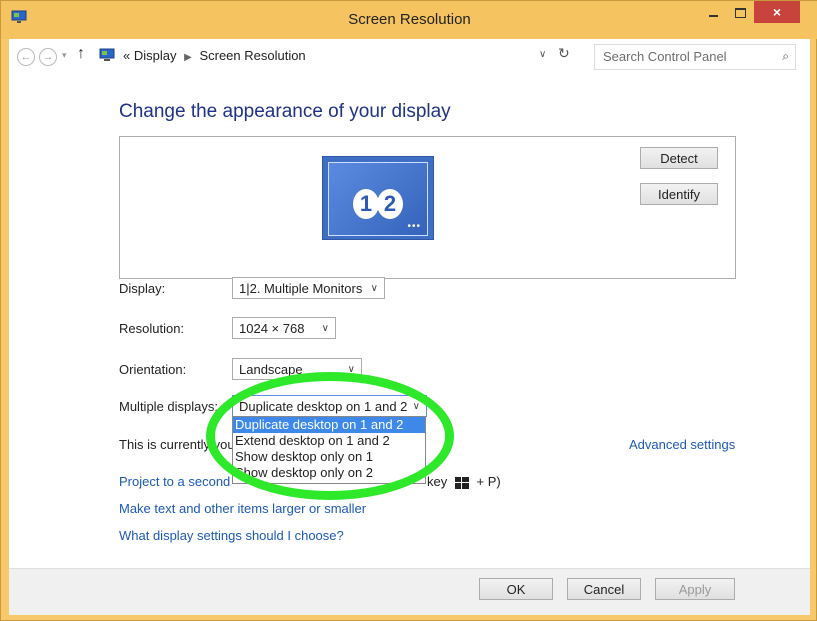 Image resolution: width=817 pixels, height=621 pixels. I want to click on what-settings-link: What display settings should I choose?, so click(231, 535).